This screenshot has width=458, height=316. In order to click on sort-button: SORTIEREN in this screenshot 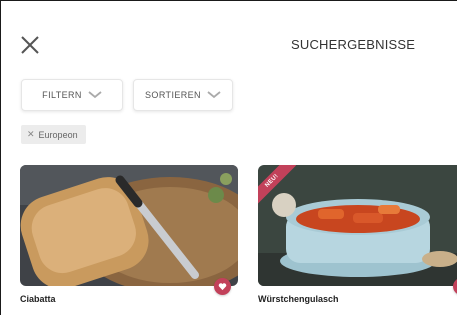, I will do `click(183, 95)`.